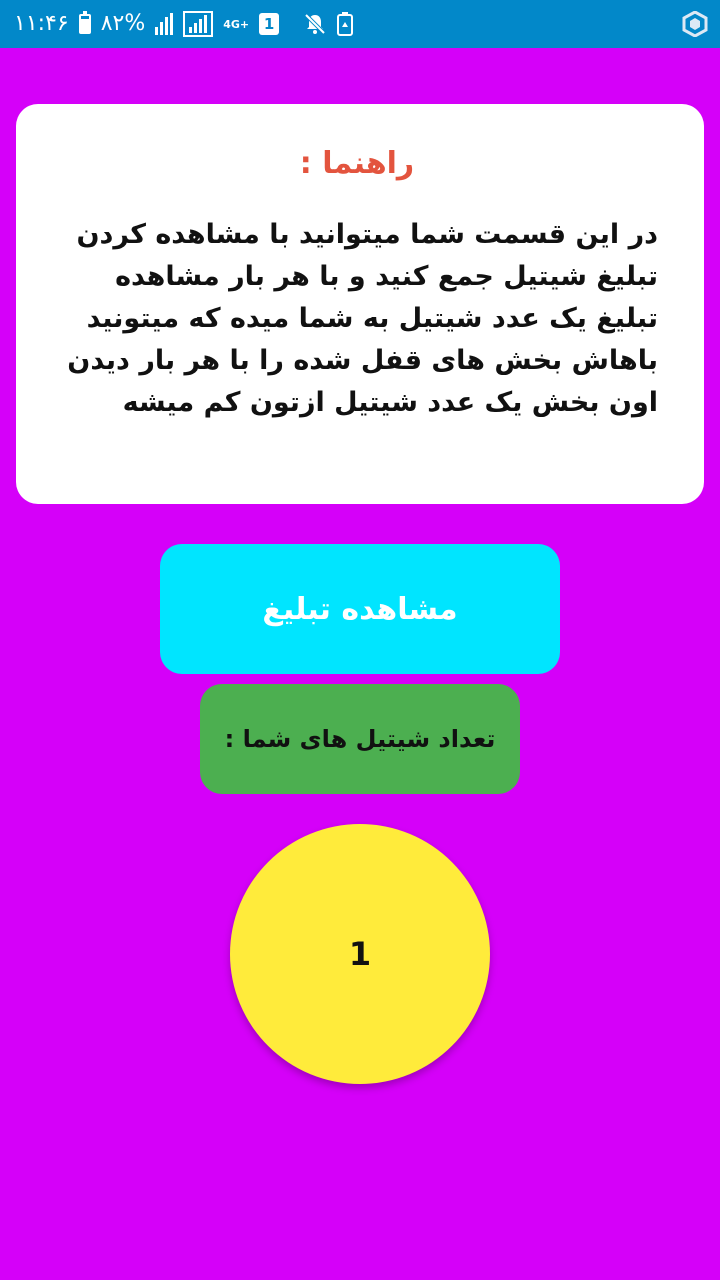  I want to click on coin-count-value: 1, so click(360, 954).